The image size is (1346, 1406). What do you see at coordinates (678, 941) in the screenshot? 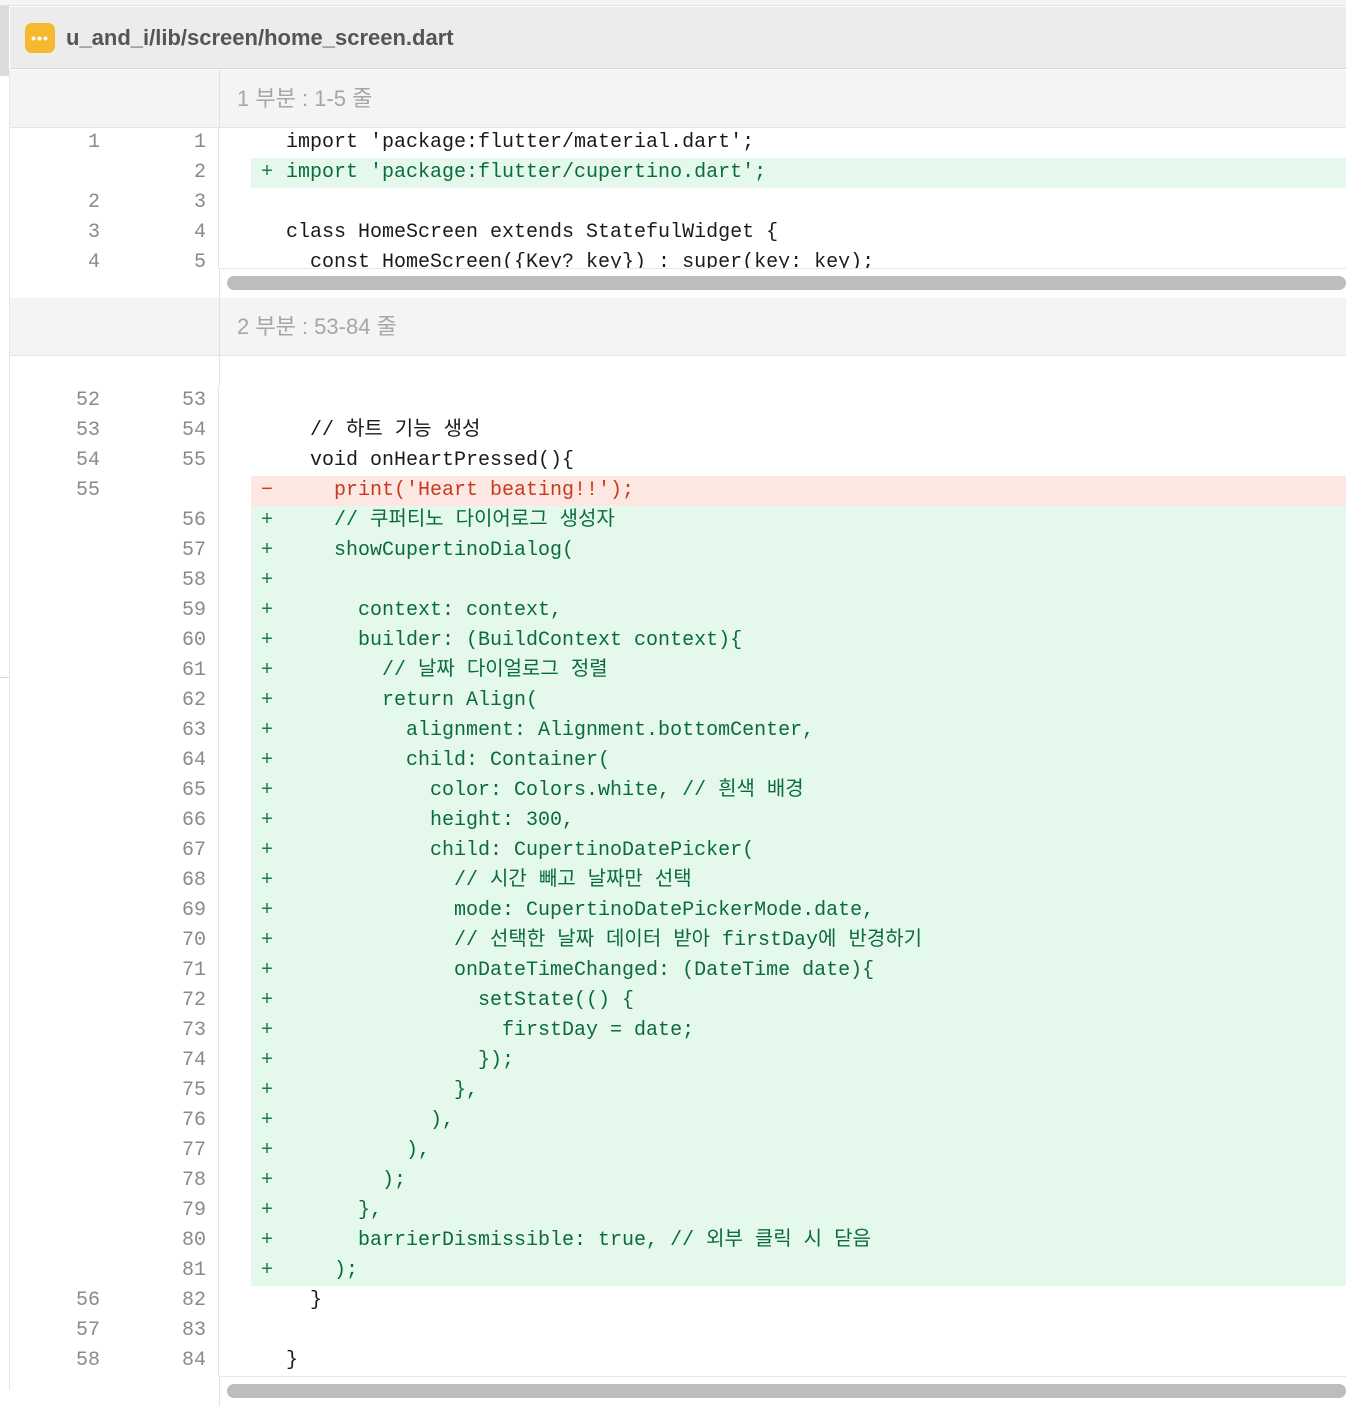
I see `diff-line: 70 + // 선택한 날짜 데이터 받아 firstDay에 반경하기` at bounding box center [678, 941].